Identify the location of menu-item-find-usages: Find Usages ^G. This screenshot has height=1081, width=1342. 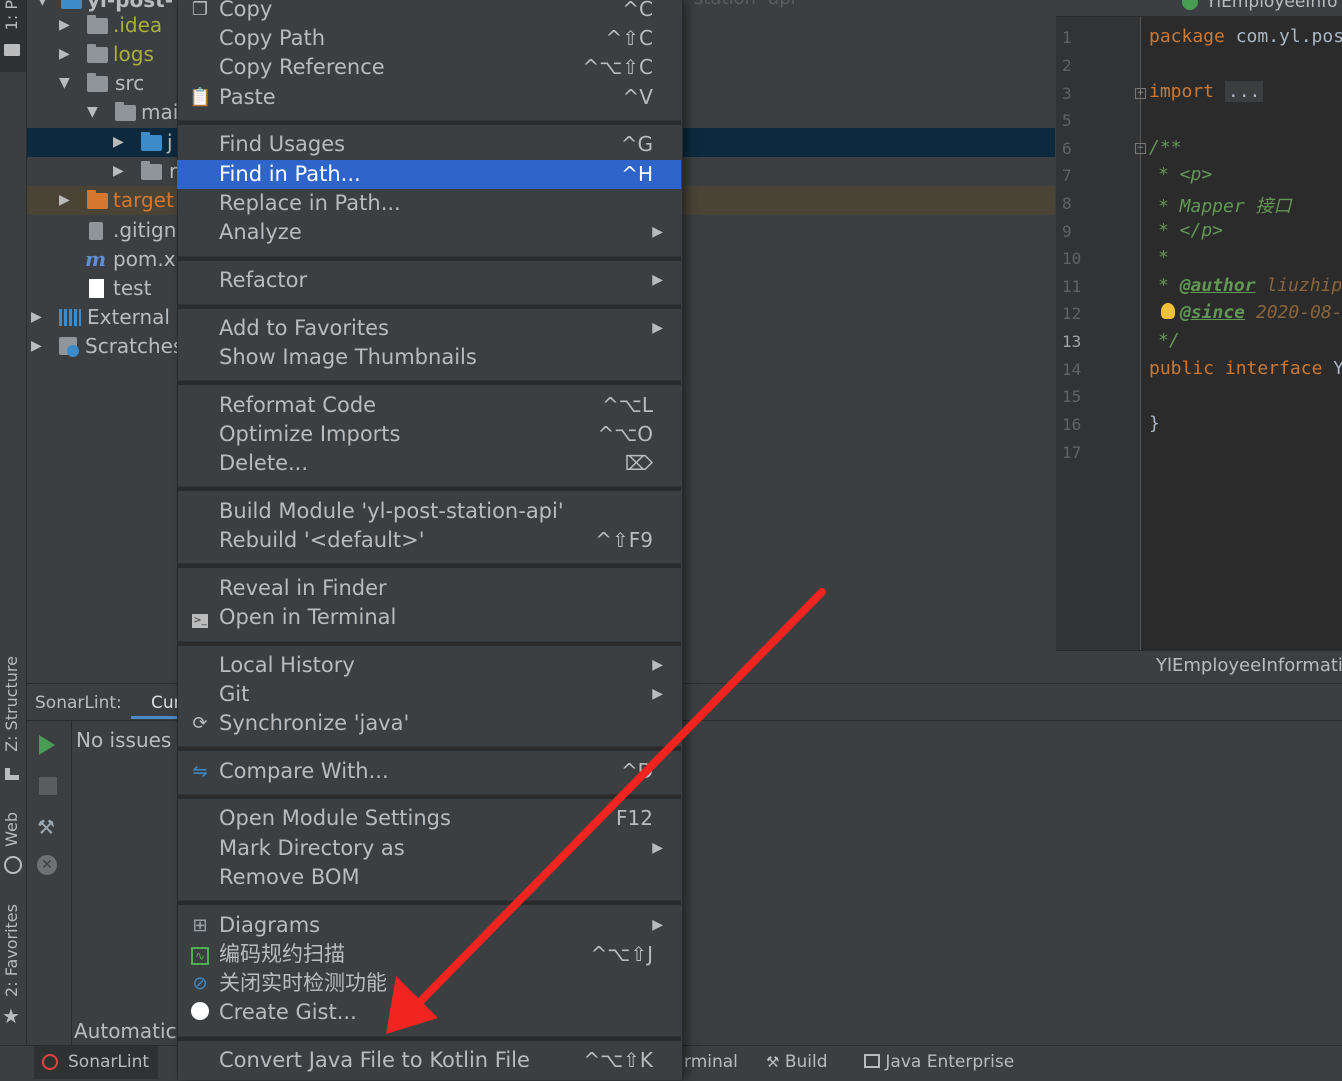
(429, 144).